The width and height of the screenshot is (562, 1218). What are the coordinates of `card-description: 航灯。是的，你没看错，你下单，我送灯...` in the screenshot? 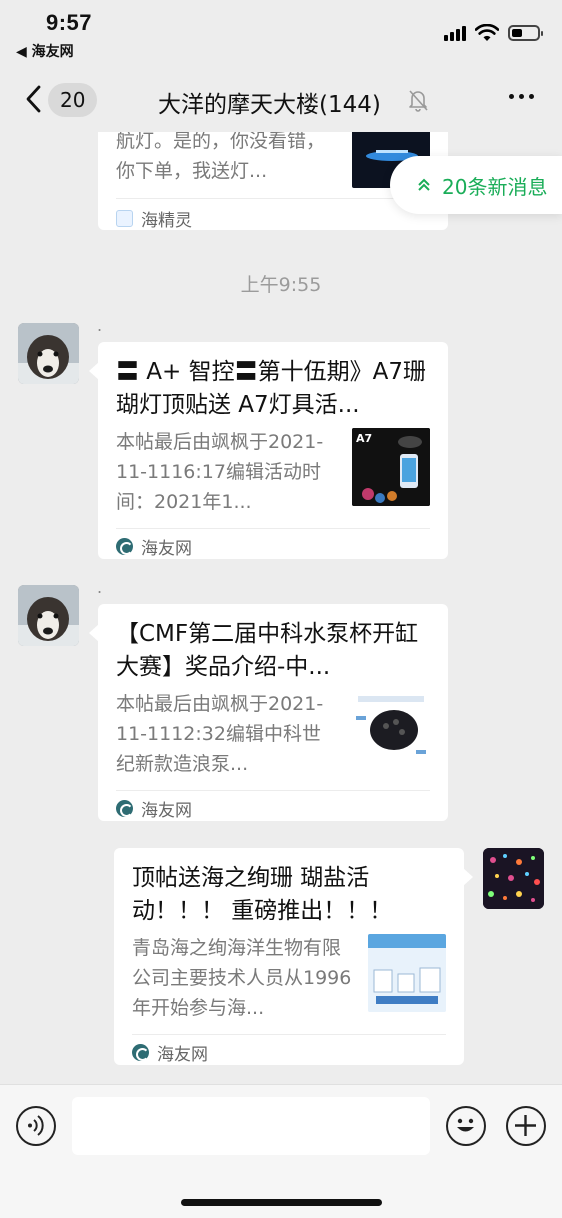 It's located at (221, 157).